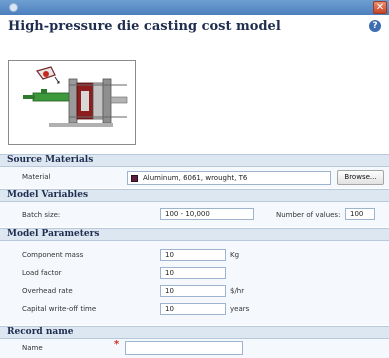  I want to click on name-label: Name, so click(32, 348).